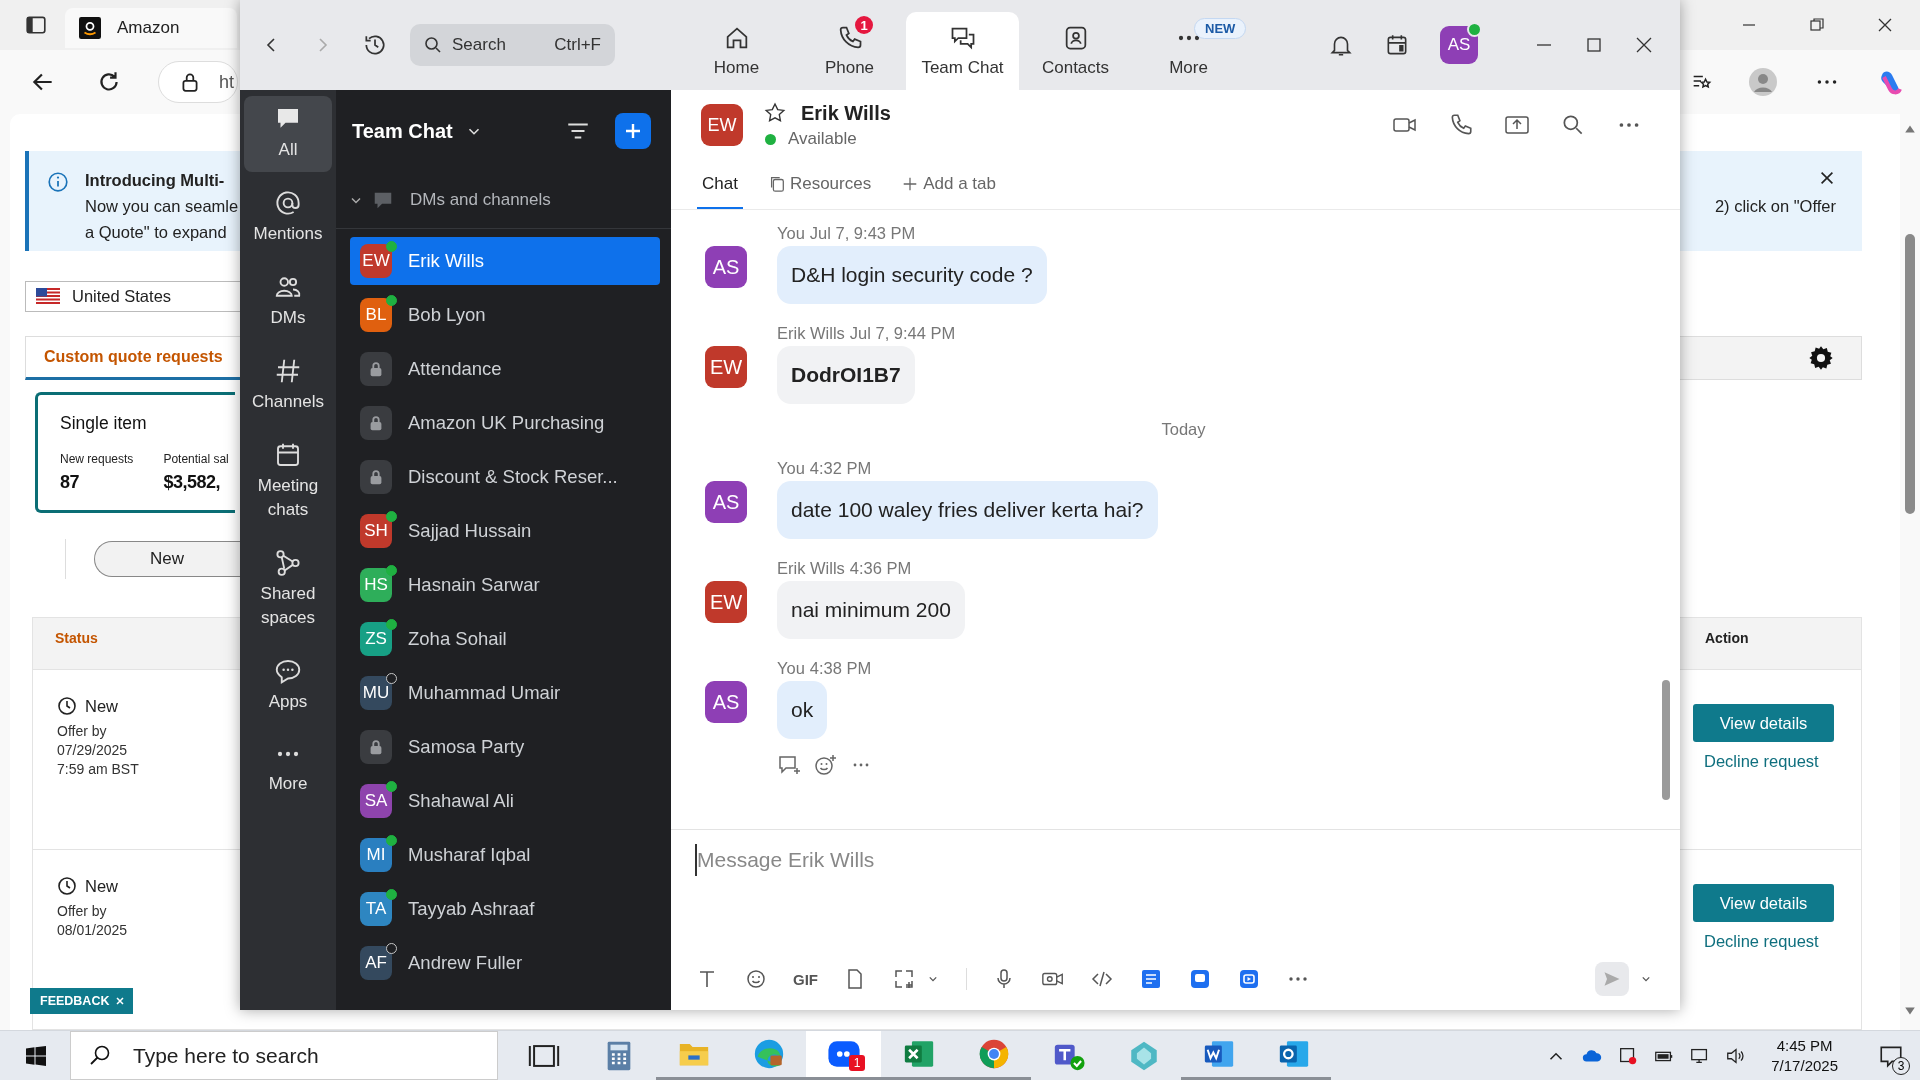 The width and height of the screenshot is (1920, 1080). Describe the element at coordinates (97, 458) in the screenshot. I see `stat-label: New requests` at that location.